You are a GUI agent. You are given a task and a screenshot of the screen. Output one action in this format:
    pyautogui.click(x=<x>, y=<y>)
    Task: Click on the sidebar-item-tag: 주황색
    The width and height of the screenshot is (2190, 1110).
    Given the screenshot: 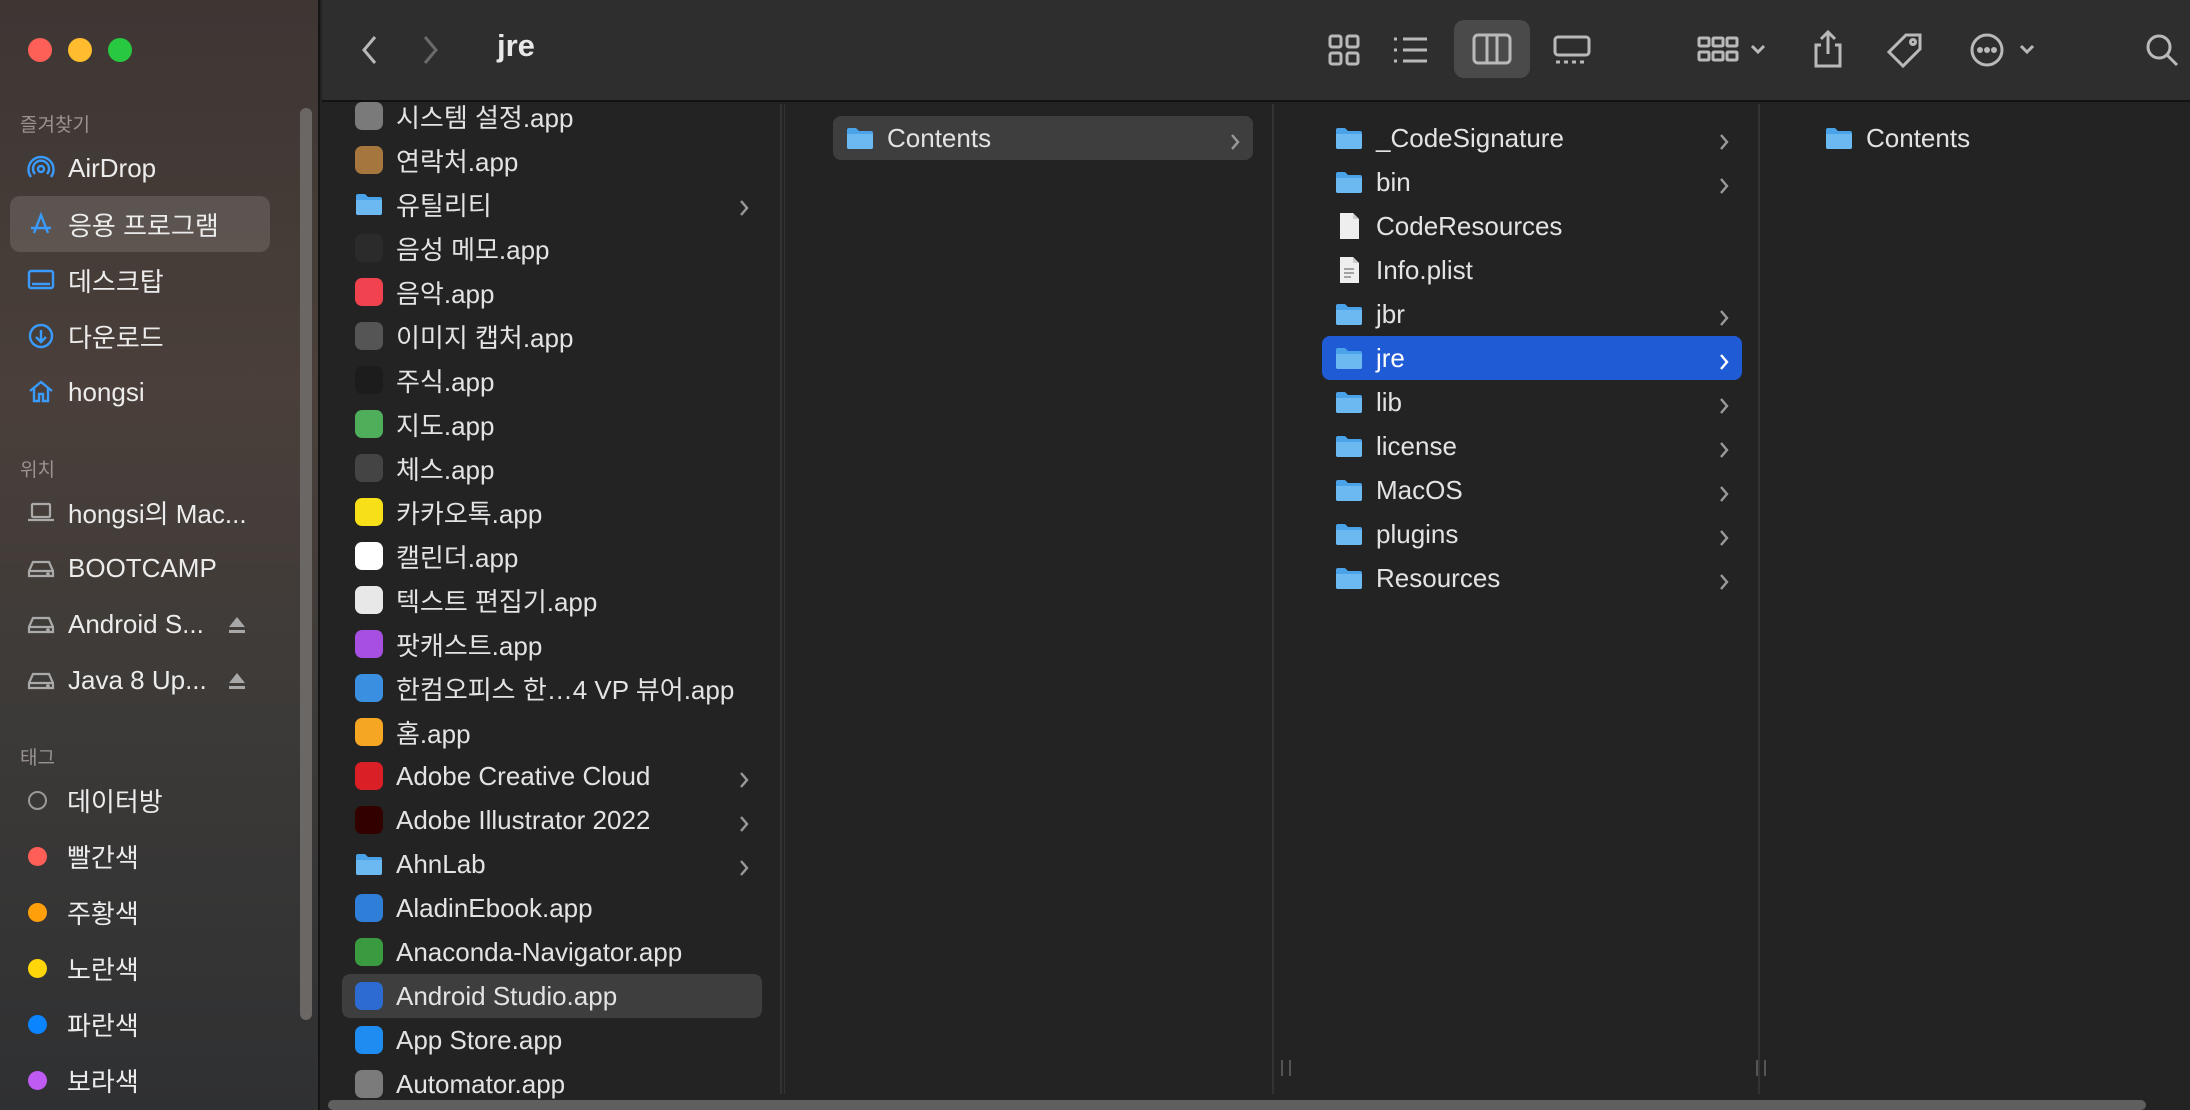 What is the action you would take?
    pyautogui.click(x=140, y=912)
    